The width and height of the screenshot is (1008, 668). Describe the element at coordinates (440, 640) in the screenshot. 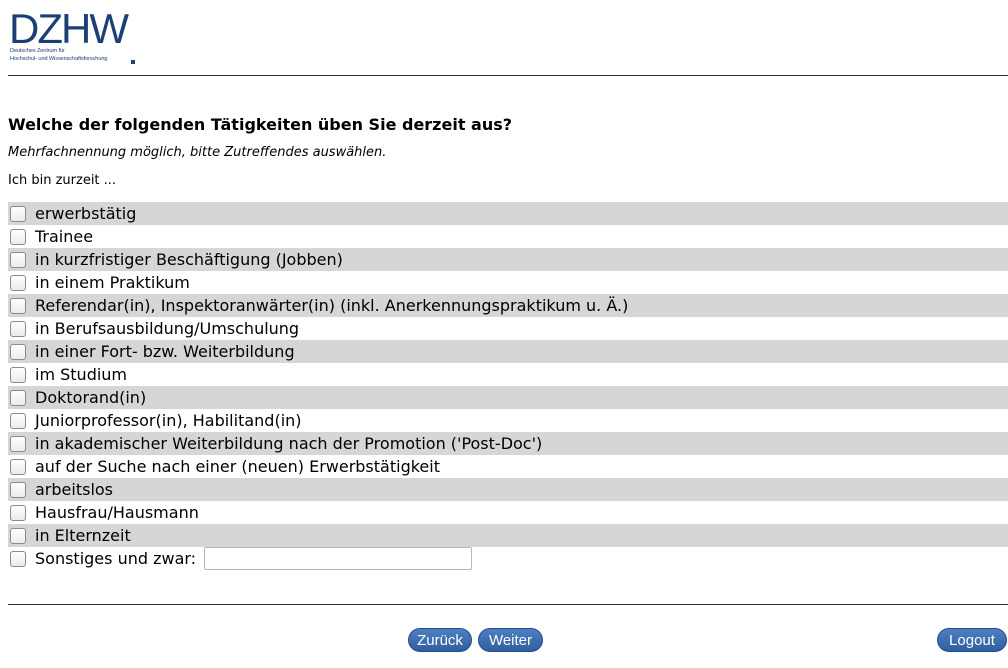

I see `back-button: Zurück` at that location.